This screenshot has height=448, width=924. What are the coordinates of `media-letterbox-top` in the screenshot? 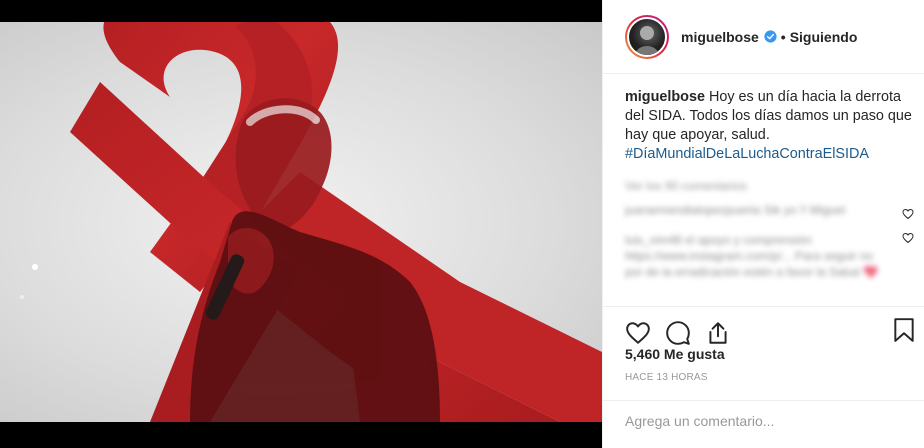 It's located at (301, 11).